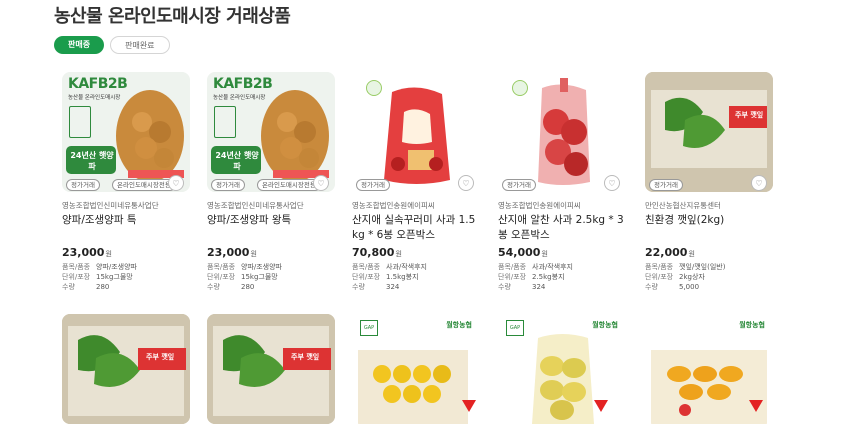 Image resolution: width=847 pixels, height=424 pixels. I want to click on tab-on-sale: 판매중, so click(79, 45).